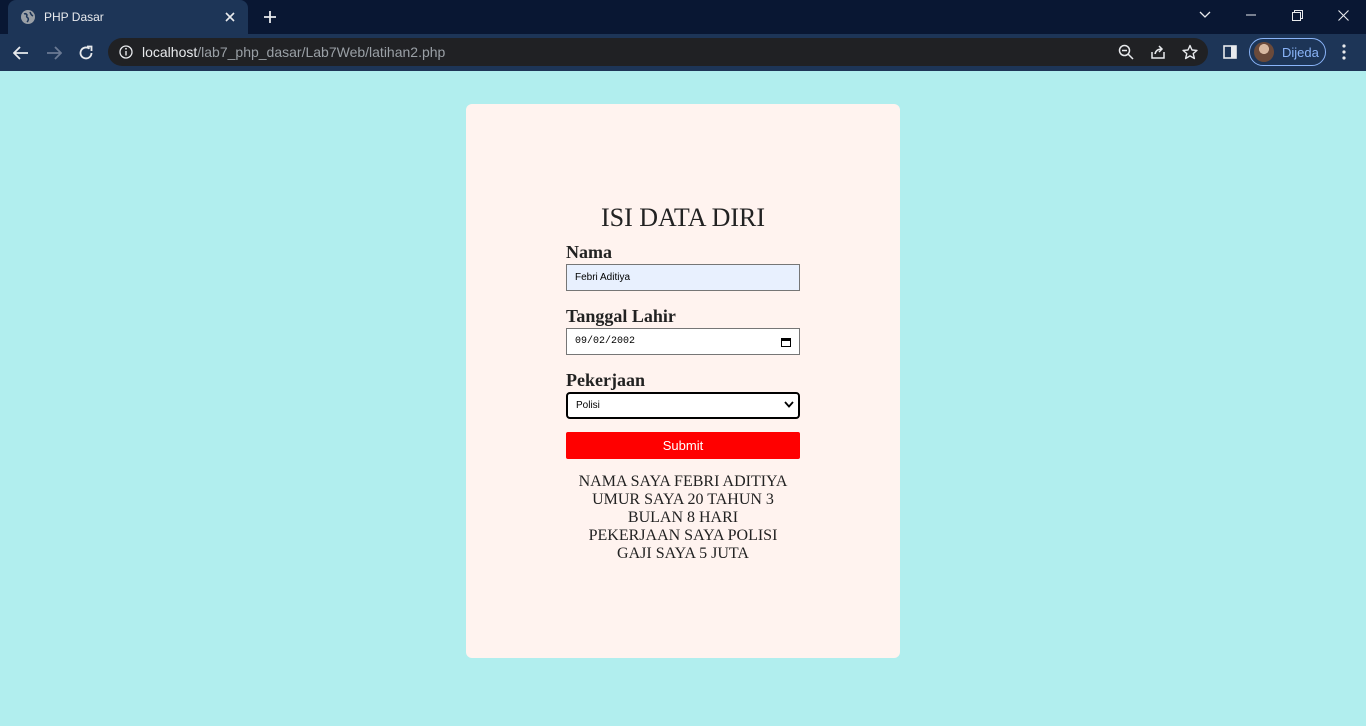  What do you see at coordinates (683, 445) in the screenshot?
I see `submit-button: Submit` at bounding box center [683, 445].